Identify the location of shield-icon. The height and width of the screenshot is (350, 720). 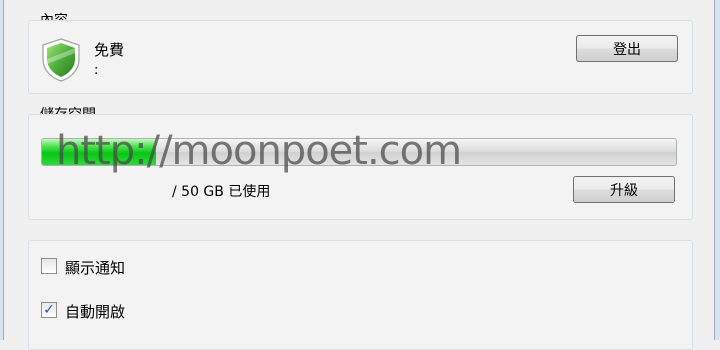
(61, 60).